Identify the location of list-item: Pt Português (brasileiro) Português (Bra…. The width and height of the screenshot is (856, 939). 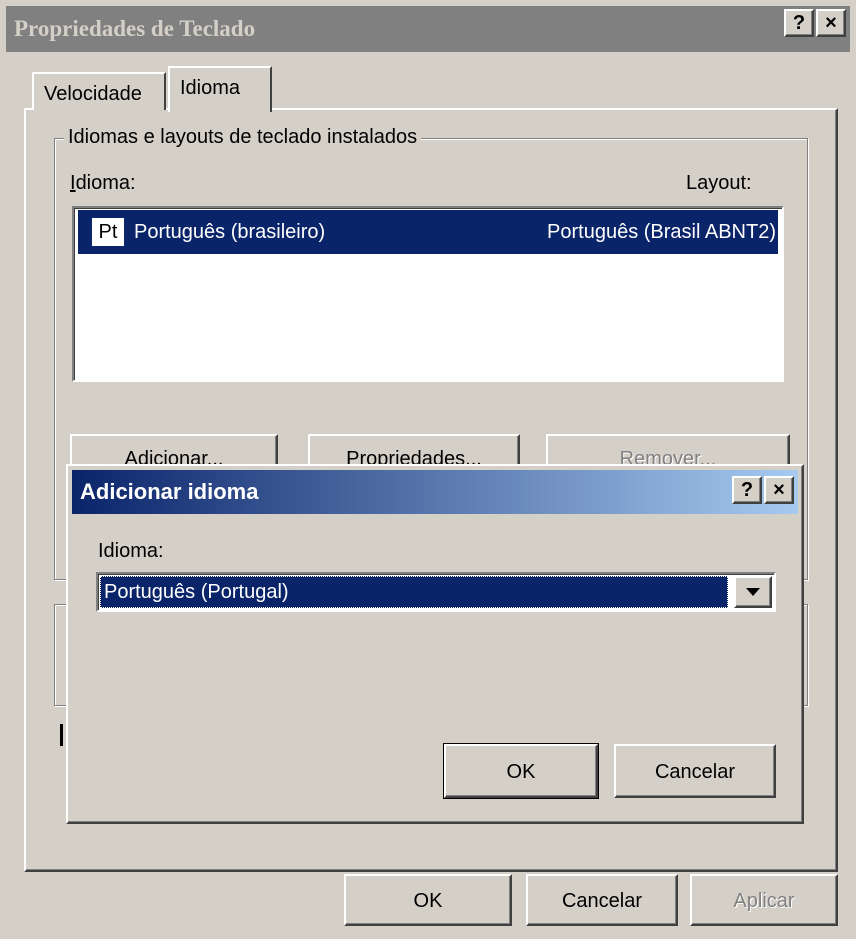
(428, 232).